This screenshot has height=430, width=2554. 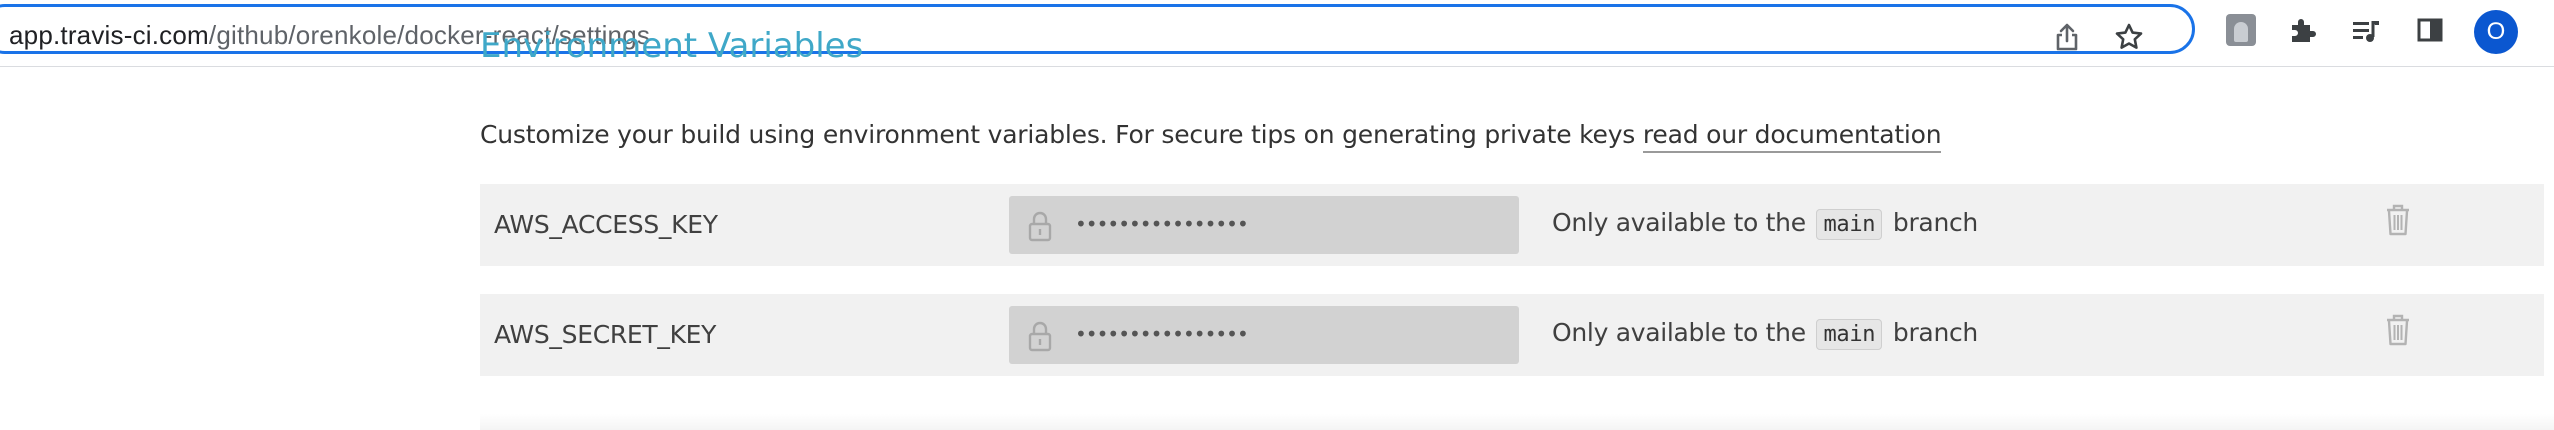 What do you see at coordinates (2430, 30) in the screenshot?
I see `side-panel-icon` at bounding box center [2430, 30].